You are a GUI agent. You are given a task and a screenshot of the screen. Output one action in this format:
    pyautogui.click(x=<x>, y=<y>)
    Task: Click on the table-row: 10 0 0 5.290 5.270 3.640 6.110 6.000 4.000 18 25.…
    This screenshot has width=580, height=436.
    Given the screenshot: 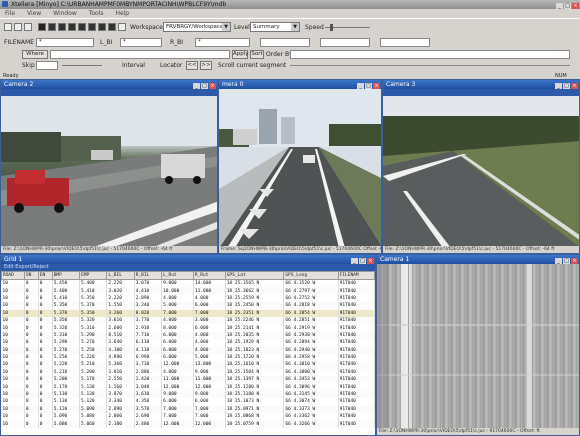 What is the action you would take?
    pyautogui.click(x=188, y=343)
    